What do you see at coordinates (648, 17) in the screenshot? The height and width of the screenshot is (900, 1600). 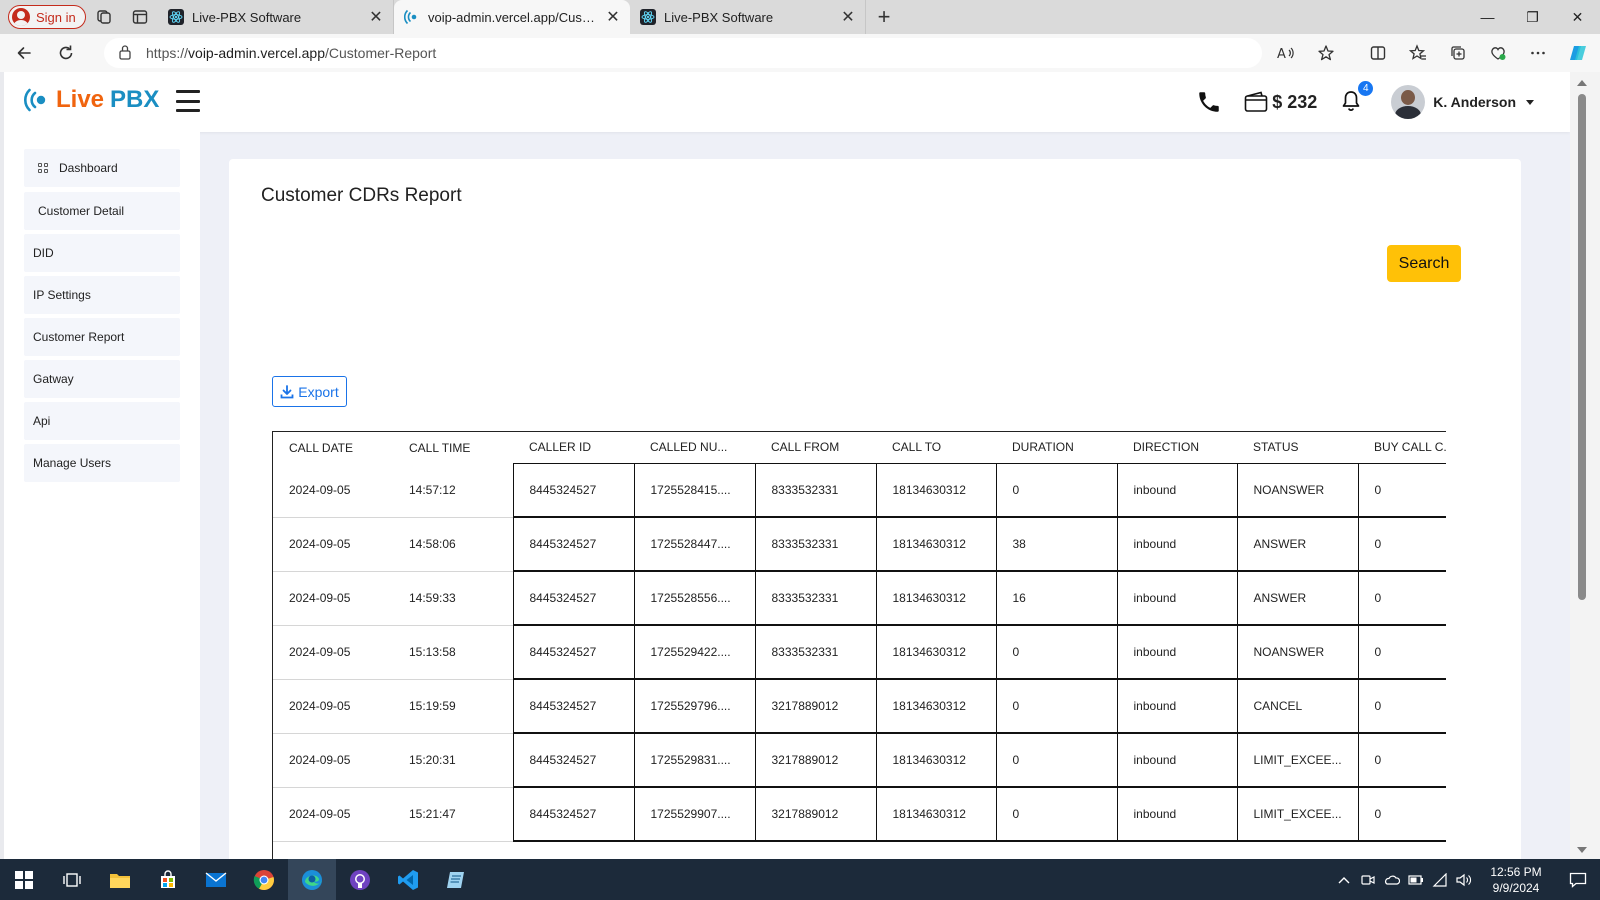 I see `react-favicon-icon` at bounding box center [648, 17].